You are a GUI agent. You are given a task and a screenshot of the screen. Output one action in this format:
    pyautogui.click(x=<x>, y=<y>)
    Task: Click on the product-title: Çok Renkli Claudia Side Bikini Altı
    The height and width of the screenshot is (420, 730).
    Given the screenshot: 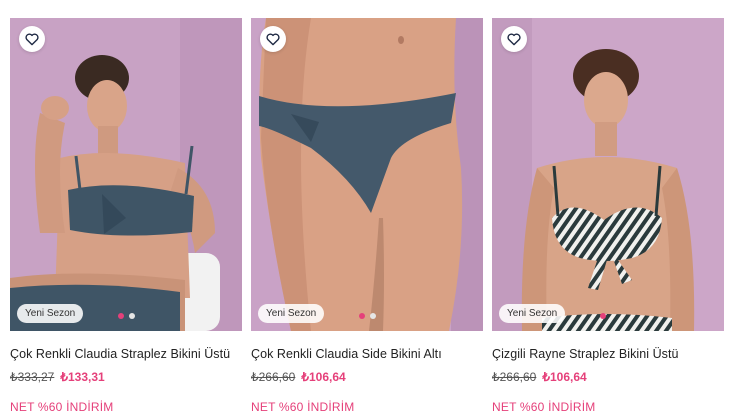 What is the action you would take?
    pyautogui.click(x=367, y=354)
    